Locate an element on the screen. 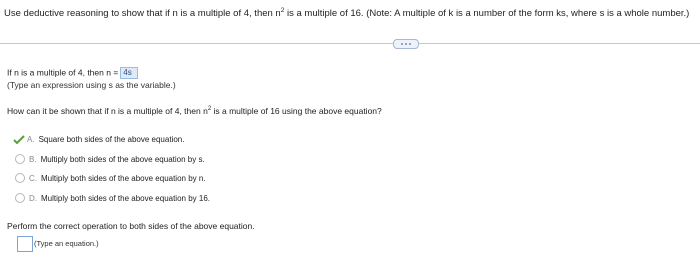 This screenshot has width=700, height=279. option-d-letter: D. is located at coordinates (33, 198).